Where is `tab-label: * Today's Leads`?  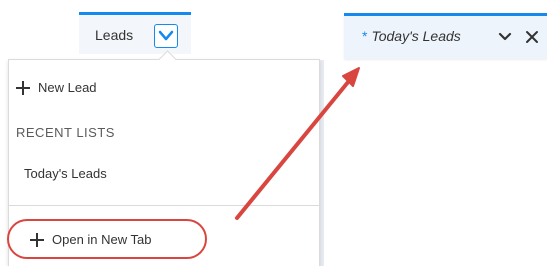 tab-label: * Today's Leads is located at coordinates (411, 36).